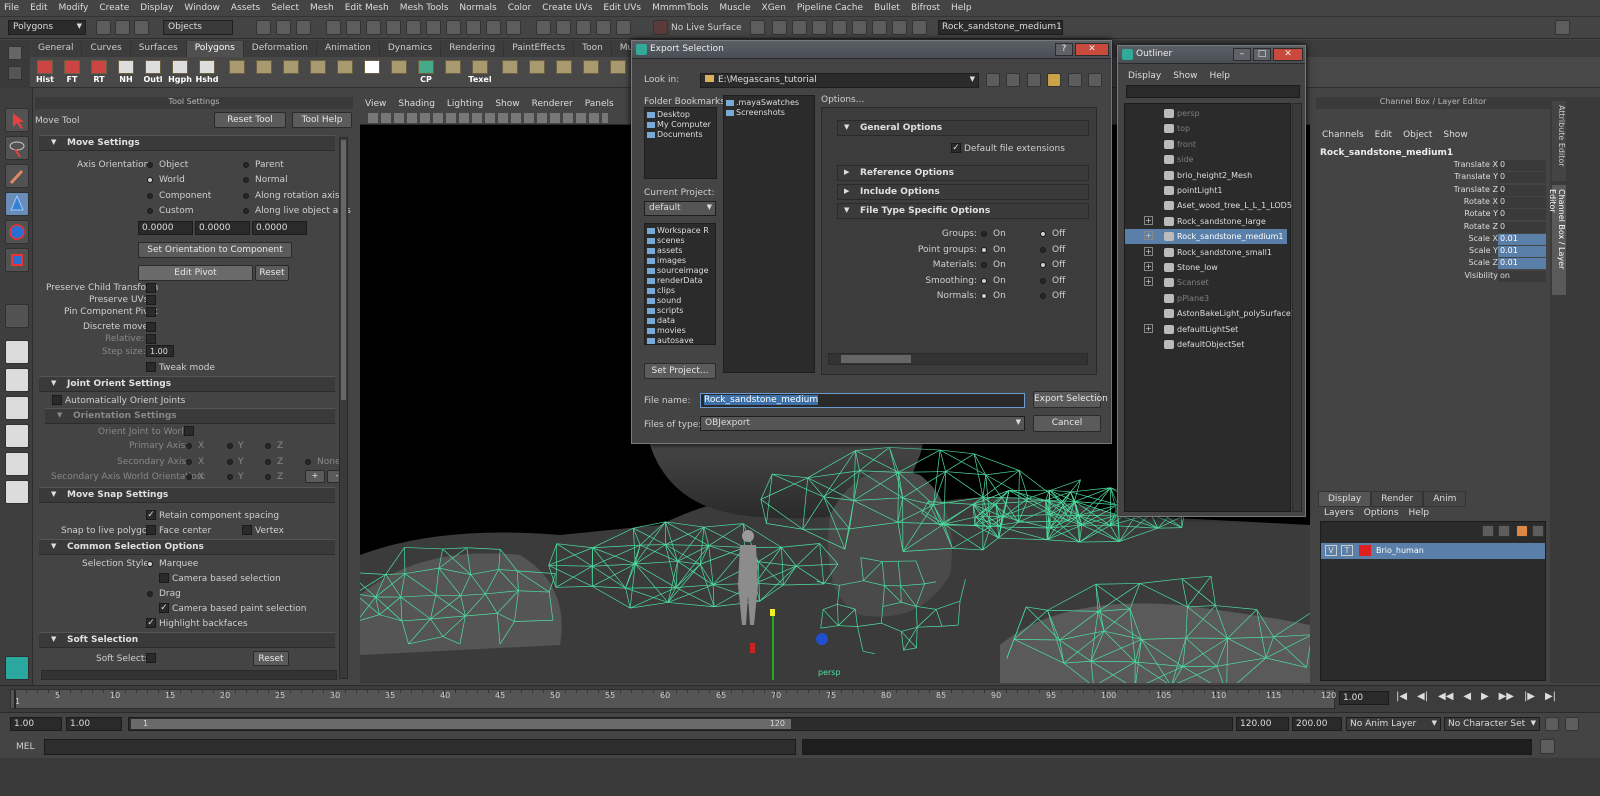 The image size is (1600, 796). What do you see at coordinates (1552, 724) in the screenshot?
I see `auto-key-icon` at bounding box center [1552, 724].